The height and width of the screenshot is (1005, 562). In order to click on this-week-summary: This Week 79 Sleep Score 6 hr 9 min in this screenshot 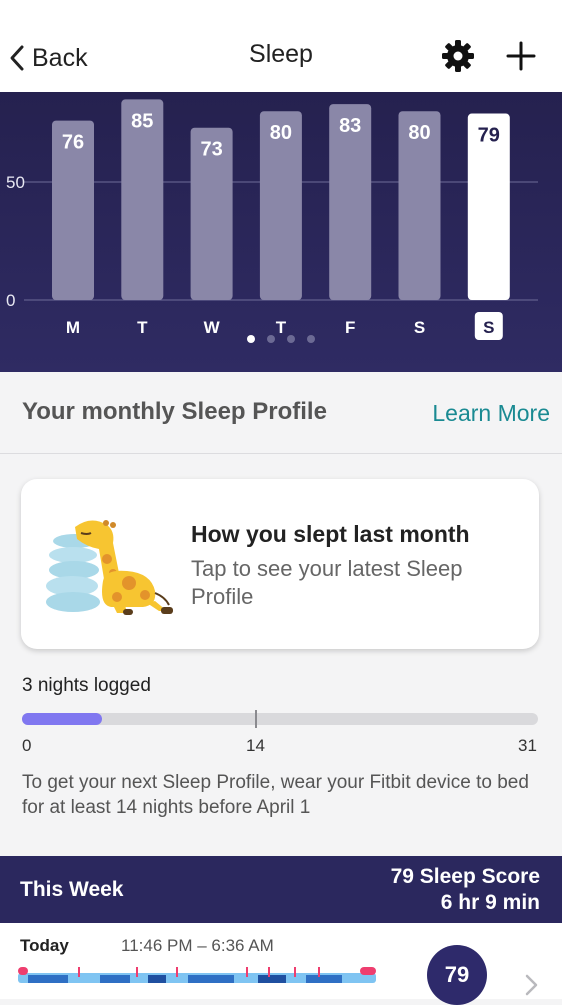, I will do `click(281, 889)`.